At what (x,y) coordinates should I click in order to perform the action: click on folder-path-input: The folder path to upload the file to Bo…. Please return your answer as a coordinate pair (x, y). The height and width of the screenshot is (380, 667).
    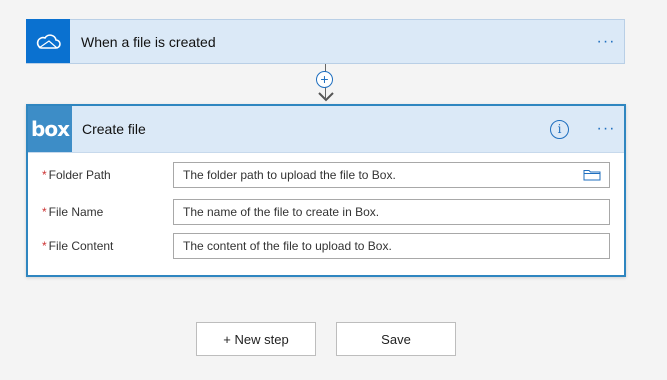
    Looking at the image, I should click on (391, 175).